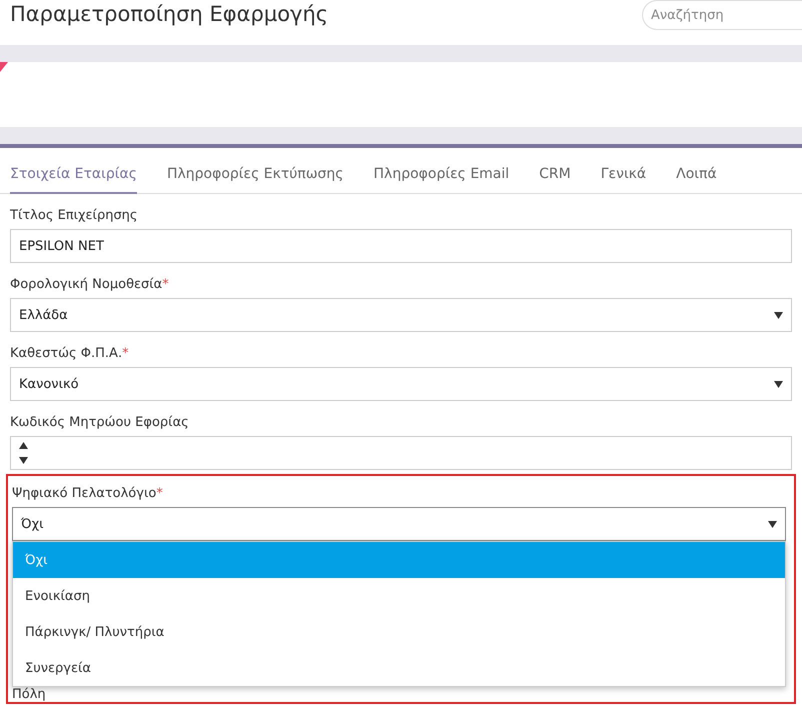  What do you see at coordinates (23, 453) in the screenshot?
I see `spinner-icon` at bounding box center [23, 453].